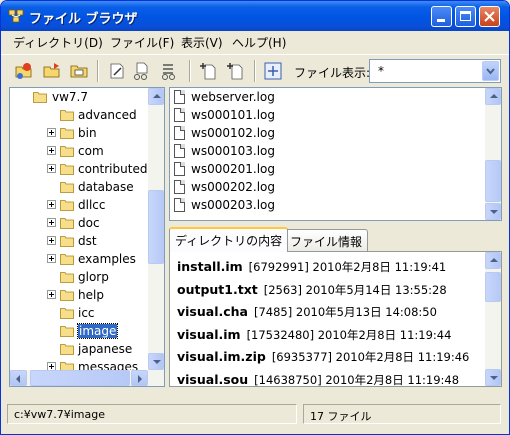 The image size is (510, 435). I want to click on scroll-right-button, so click(139, 378).